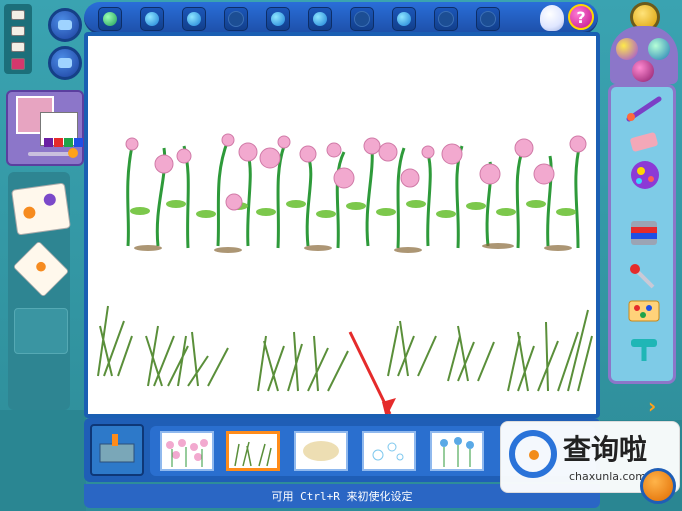 The width and height of the screenshot is (682, 511). I want to click on thumbnail-grass, so click(253, 451).